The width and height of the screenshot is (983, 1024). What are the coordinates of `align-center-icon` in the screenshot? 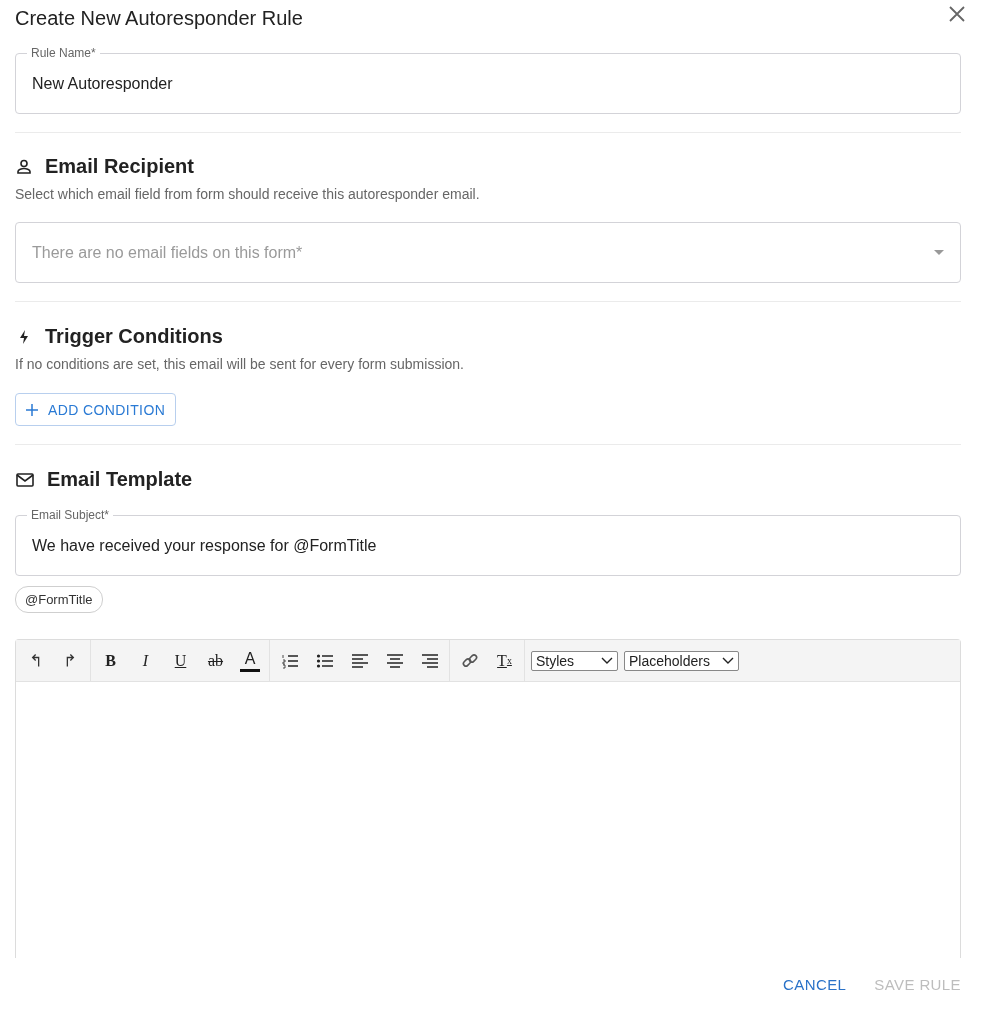 It's located at (394, 660).